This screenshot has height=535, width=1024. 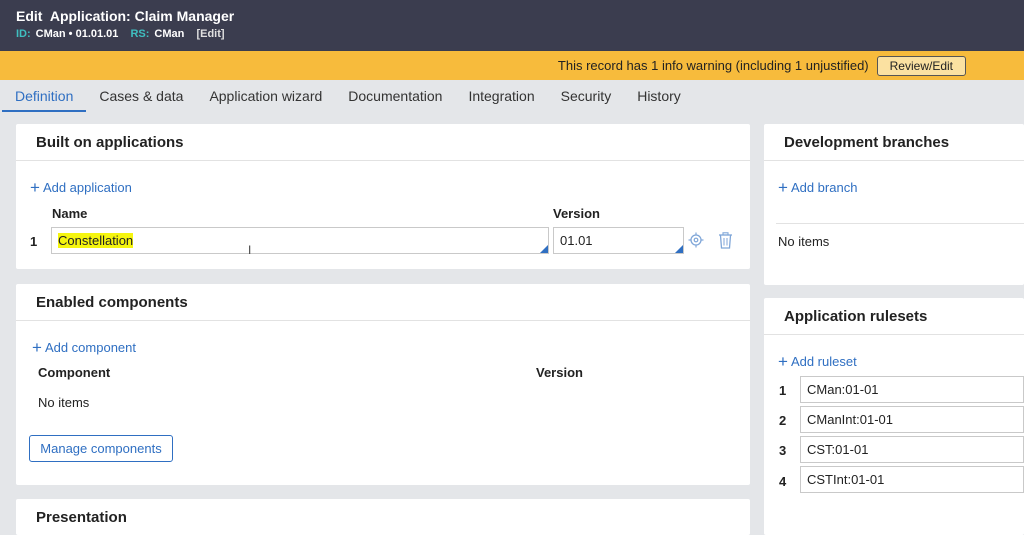 What do you see at coordinates (74, 372) in the screenshot?
I see `column-header-component: Component` at bounding box center [74, 372].